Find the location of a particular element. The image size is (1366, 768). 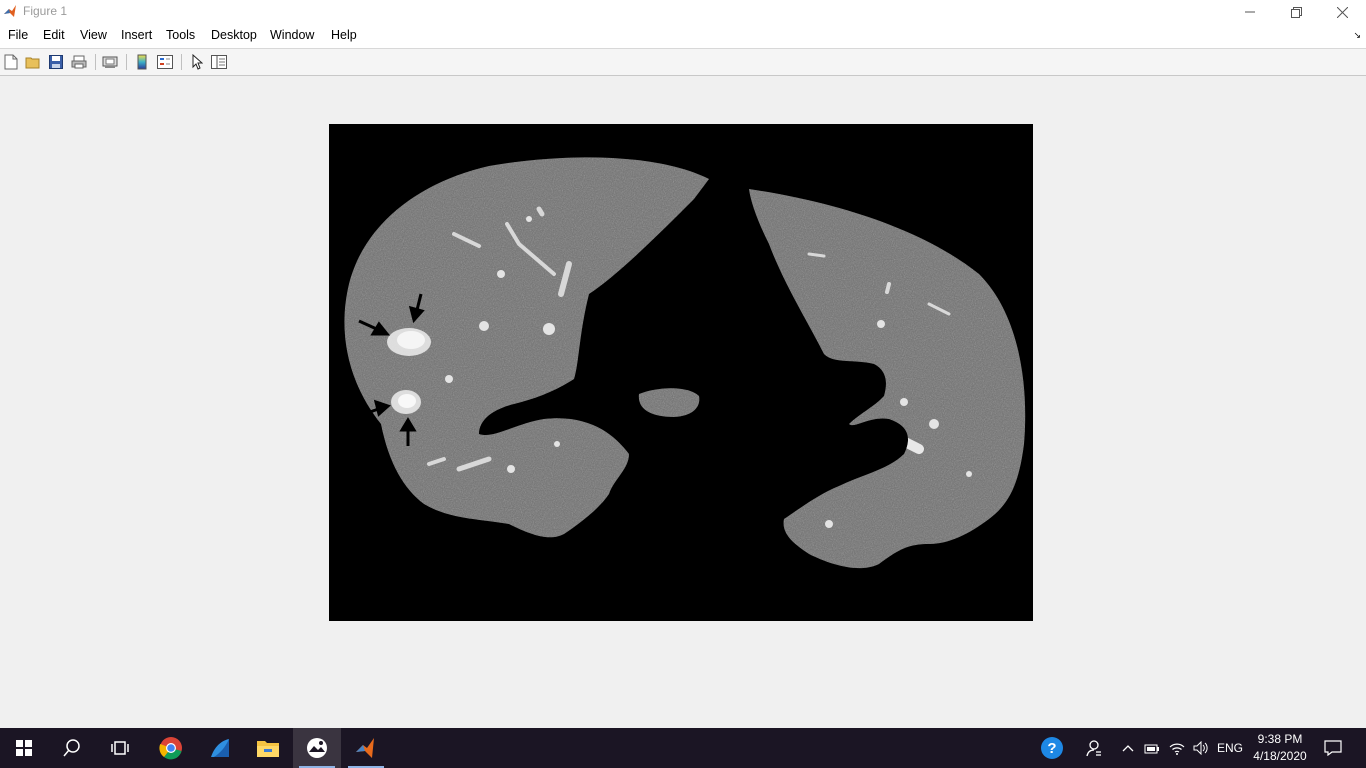

link-plot-button is located at coordinates (110, 62).